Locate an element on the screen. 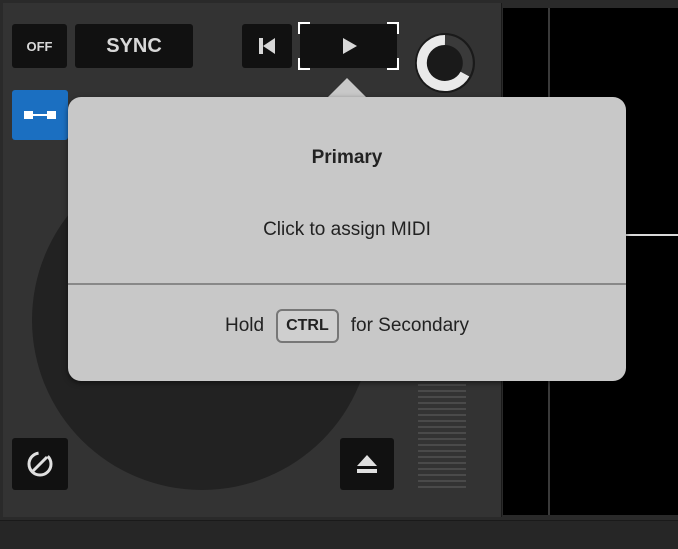 The height and width of the screenshot is (549, 678). keylock-button is located at coordinates (40, 464).